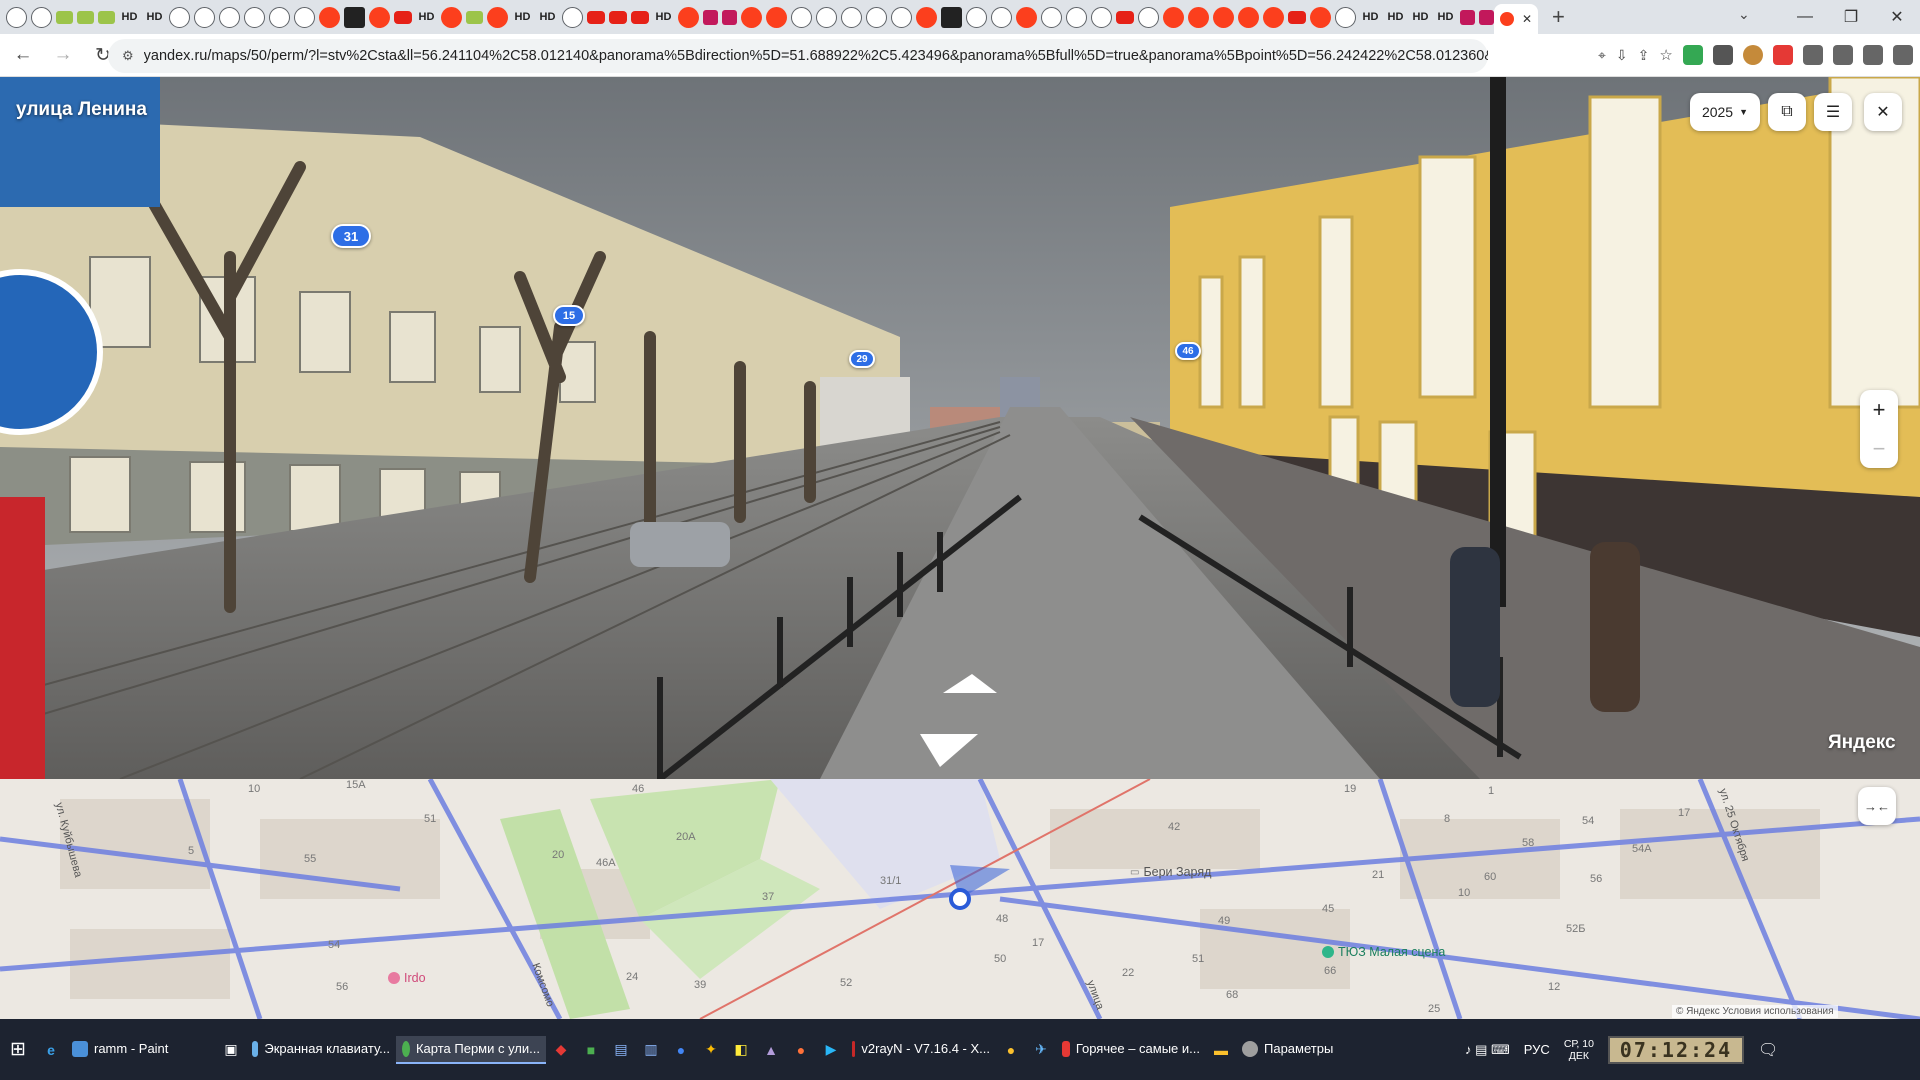  Describe the element at coordinates (1665, 55) in the screenshot. I see `bookmark-star-icon: ☆` at that location.